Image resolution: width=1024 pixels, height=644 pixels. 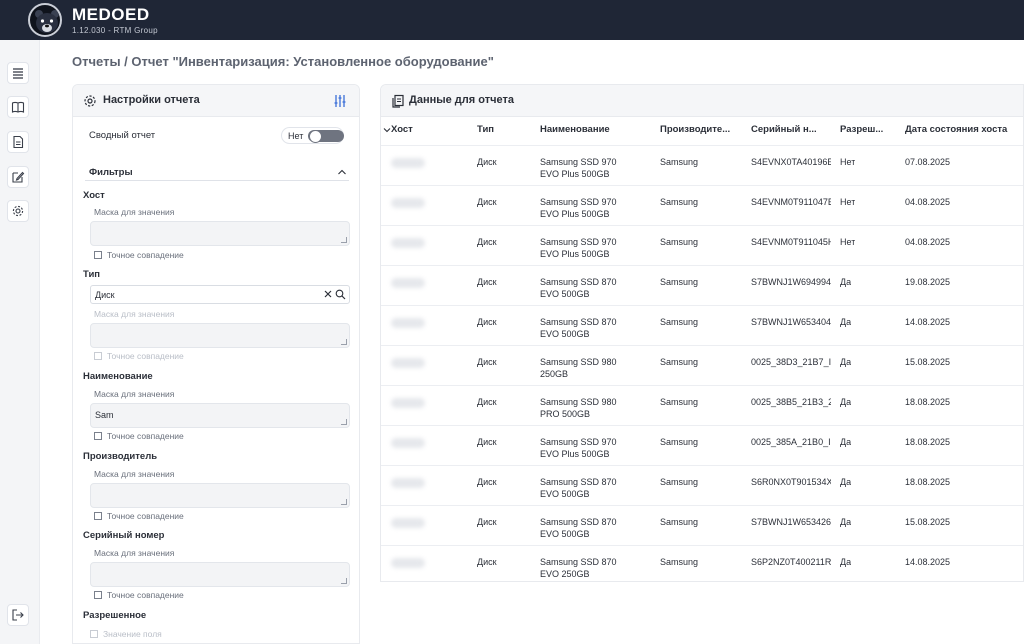 What do you see at coordinates (791, 322) in the screenshot?
I see `cell-serial: S7BWNJ1W653404` at bounding box center [791, 322].